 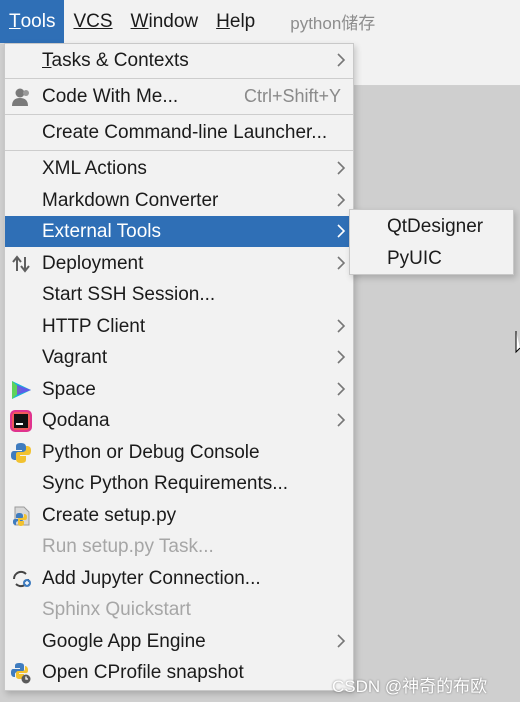 What do you see at coordinates (179, 420) in the screenshot?
I see `menu-item-qodana: Qodana` at bounding box center [179, 420].